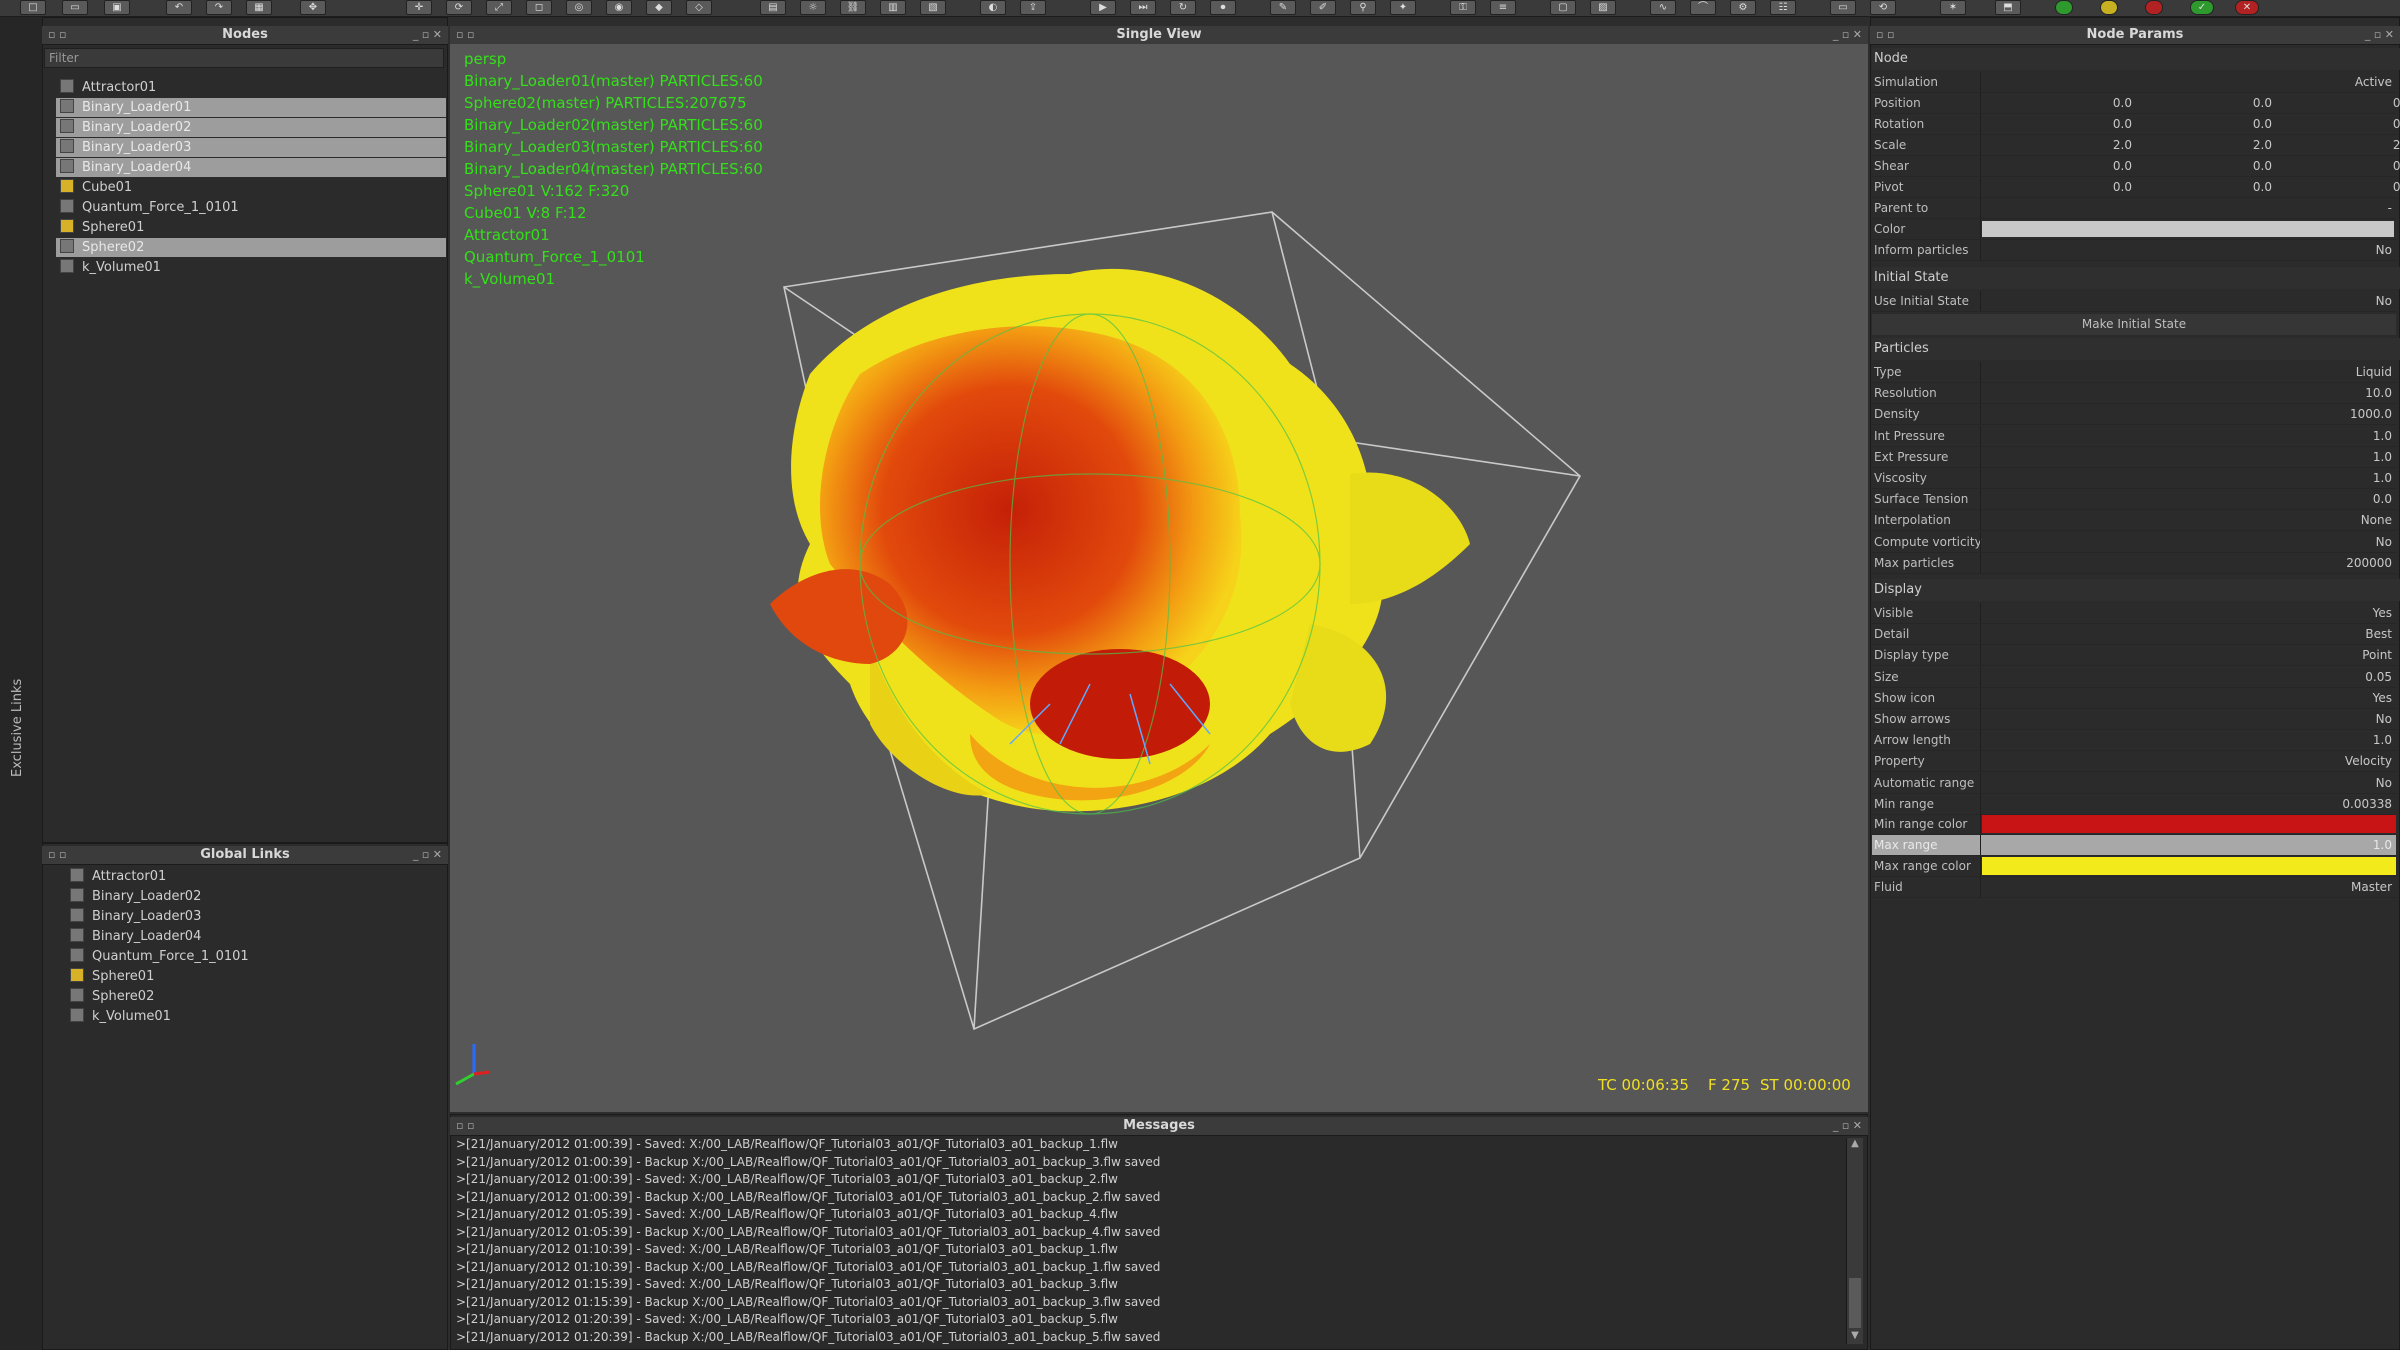 The width and height of the screenshot is (2400, 1350). I want to click on global-link-item: Binary_Loader02, so click(256, 896).